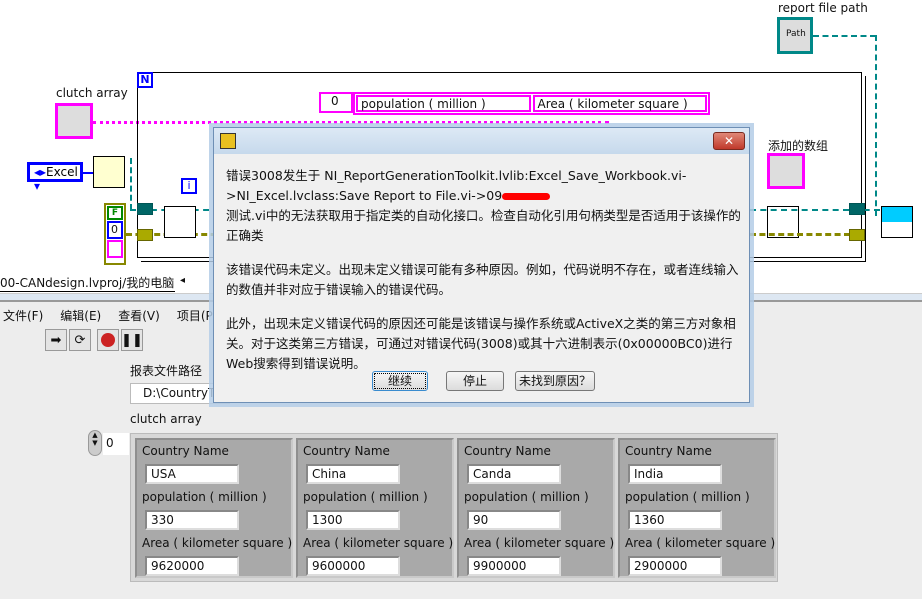  I want to click on header-cell: population ( million ), so click(443, 103).